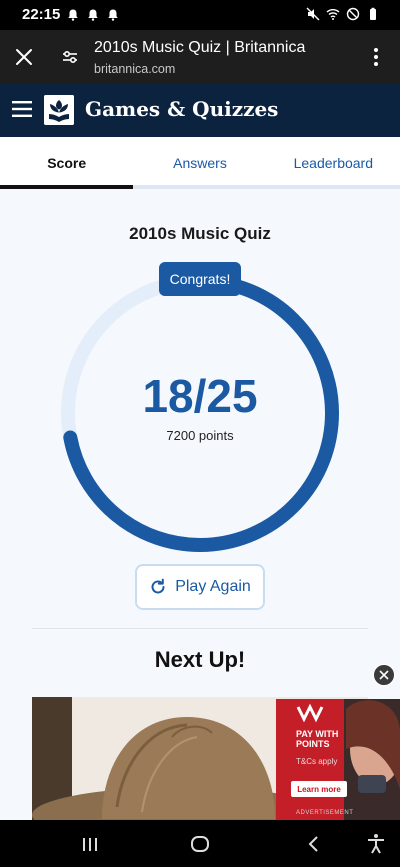 The image size is (400, 867). I want to click on score-value: 18/25, so click(200, 396).